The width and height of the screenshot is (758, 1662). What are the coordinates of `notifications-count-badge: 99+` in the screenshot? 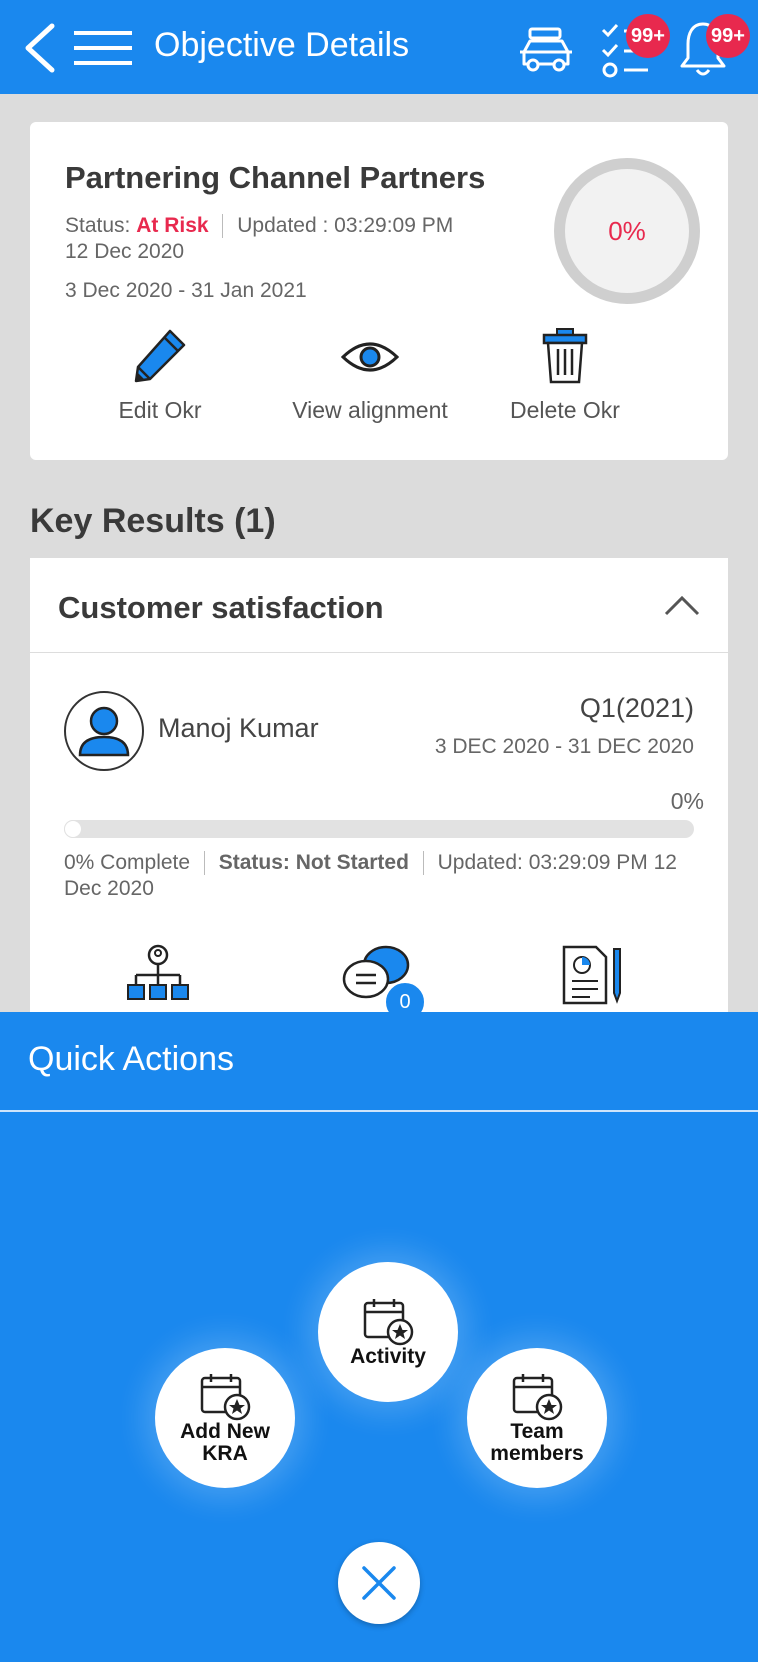 It's located at (728, 36).